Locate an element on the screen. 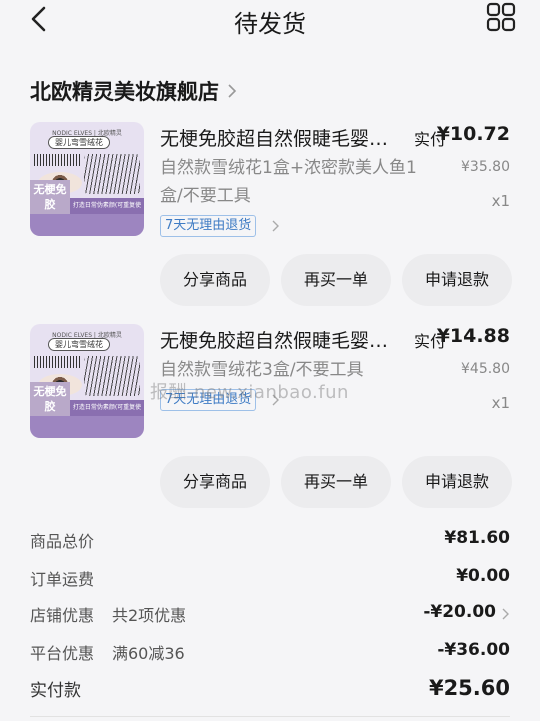 This screenshot has width=540, height=721. shop-discount-label: 店铺优惠 is located at coordinates (62, 615).